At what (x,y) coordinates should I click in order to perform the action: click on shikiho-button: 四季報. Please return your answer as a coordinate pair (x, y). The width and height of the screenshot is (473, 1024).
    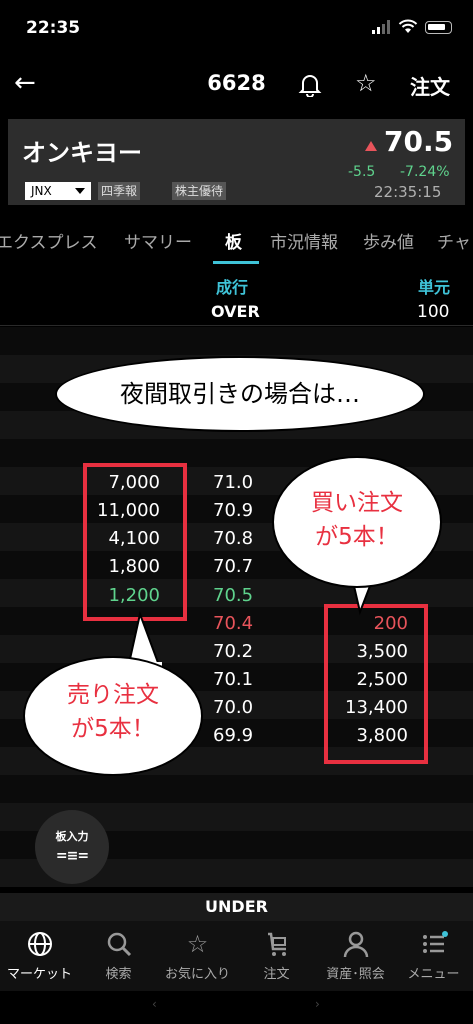
    Looking at the image, I should click on (119, 191).